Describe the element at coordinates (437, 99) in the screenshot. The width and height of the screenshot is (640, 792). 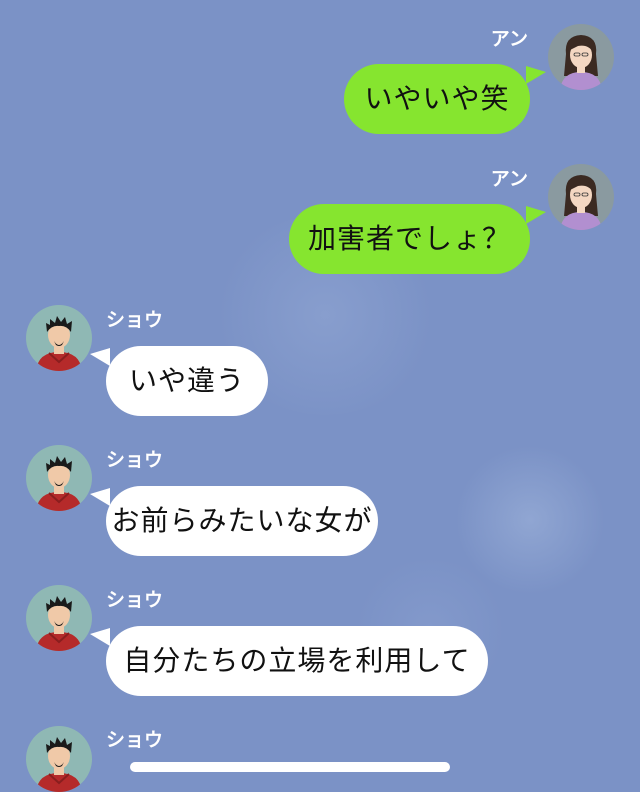
I see `message-bubble-sent: いやいや笑` at that location.